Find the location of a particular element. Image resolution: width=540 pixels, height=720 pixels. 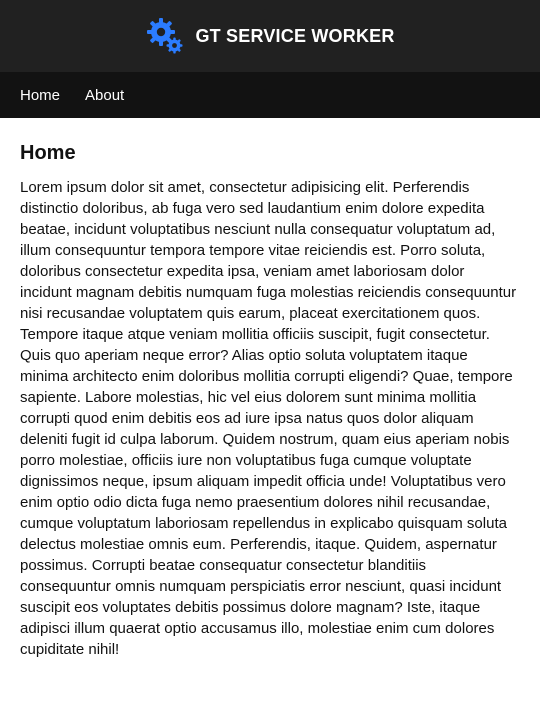

site-title: GT SERVICE WORKER is located at coordinates (295, 35).